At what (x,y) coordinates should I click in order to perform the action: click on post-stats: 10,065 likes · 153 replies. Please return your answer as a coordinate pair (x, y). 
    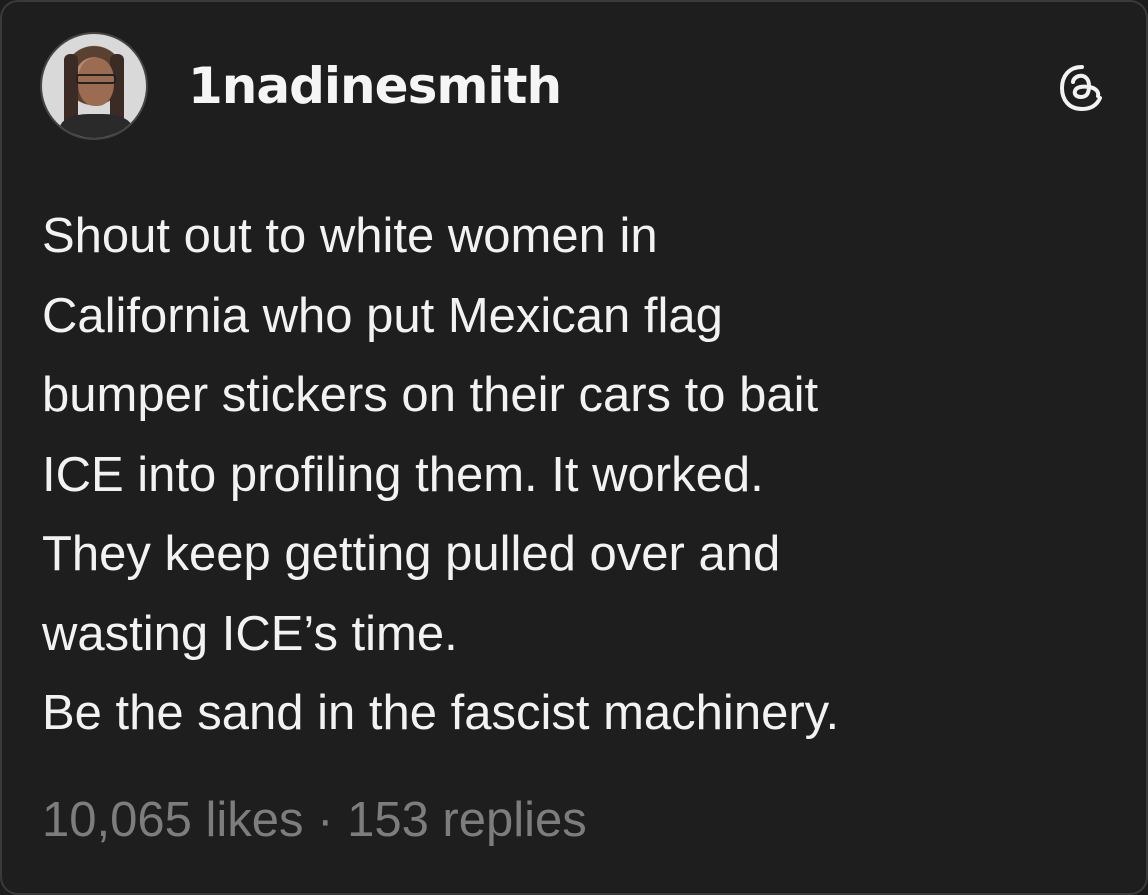
    Looking at the image, I should click on (314, 820).